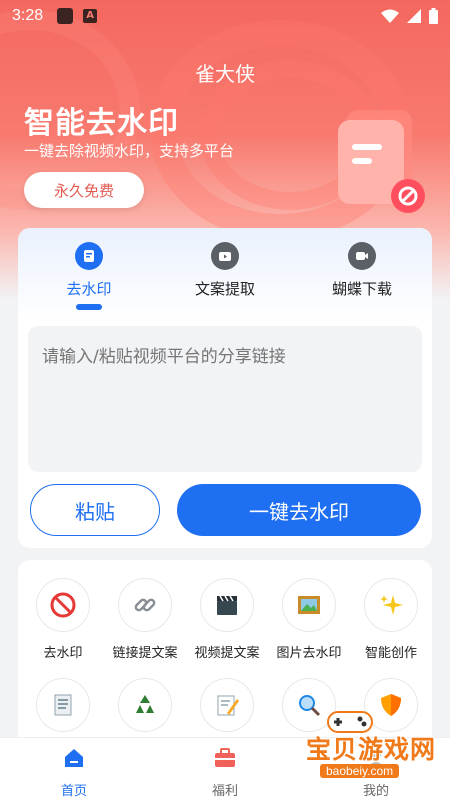 The width and height of the screenshot is (450, 800). What do you see at coordinates (361, 289) in the screenshot?
I see `tab-label: 蝴蝶下载` at bounding box center [361, 289].